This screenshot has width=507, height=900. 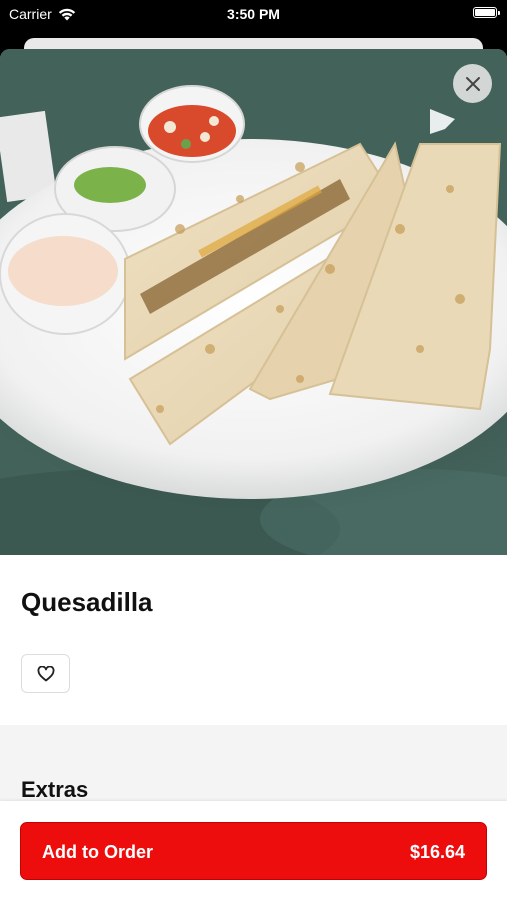 I want to click on extras-heading: Extras, so click(x=55, y=789).